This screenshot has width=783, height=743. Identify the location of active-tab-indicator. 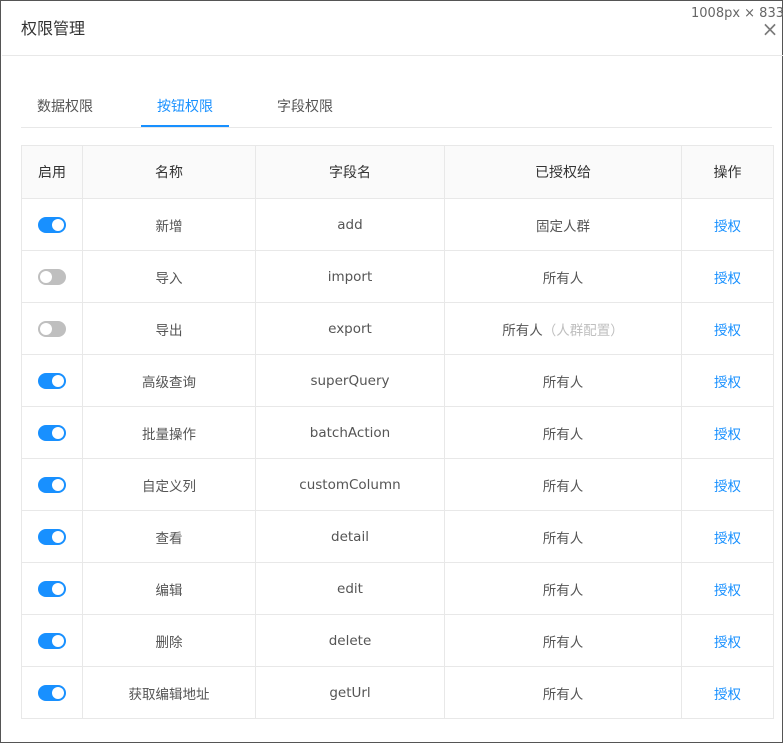
(185, 126).